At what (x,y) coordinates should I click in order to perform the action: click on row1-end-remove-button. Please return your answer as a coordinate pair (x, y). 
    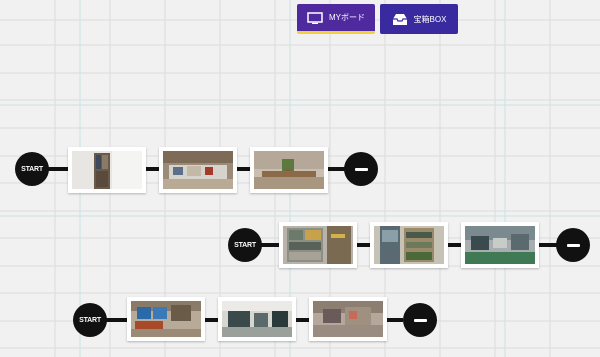
    Looking at the image, I should click on (361, 169).